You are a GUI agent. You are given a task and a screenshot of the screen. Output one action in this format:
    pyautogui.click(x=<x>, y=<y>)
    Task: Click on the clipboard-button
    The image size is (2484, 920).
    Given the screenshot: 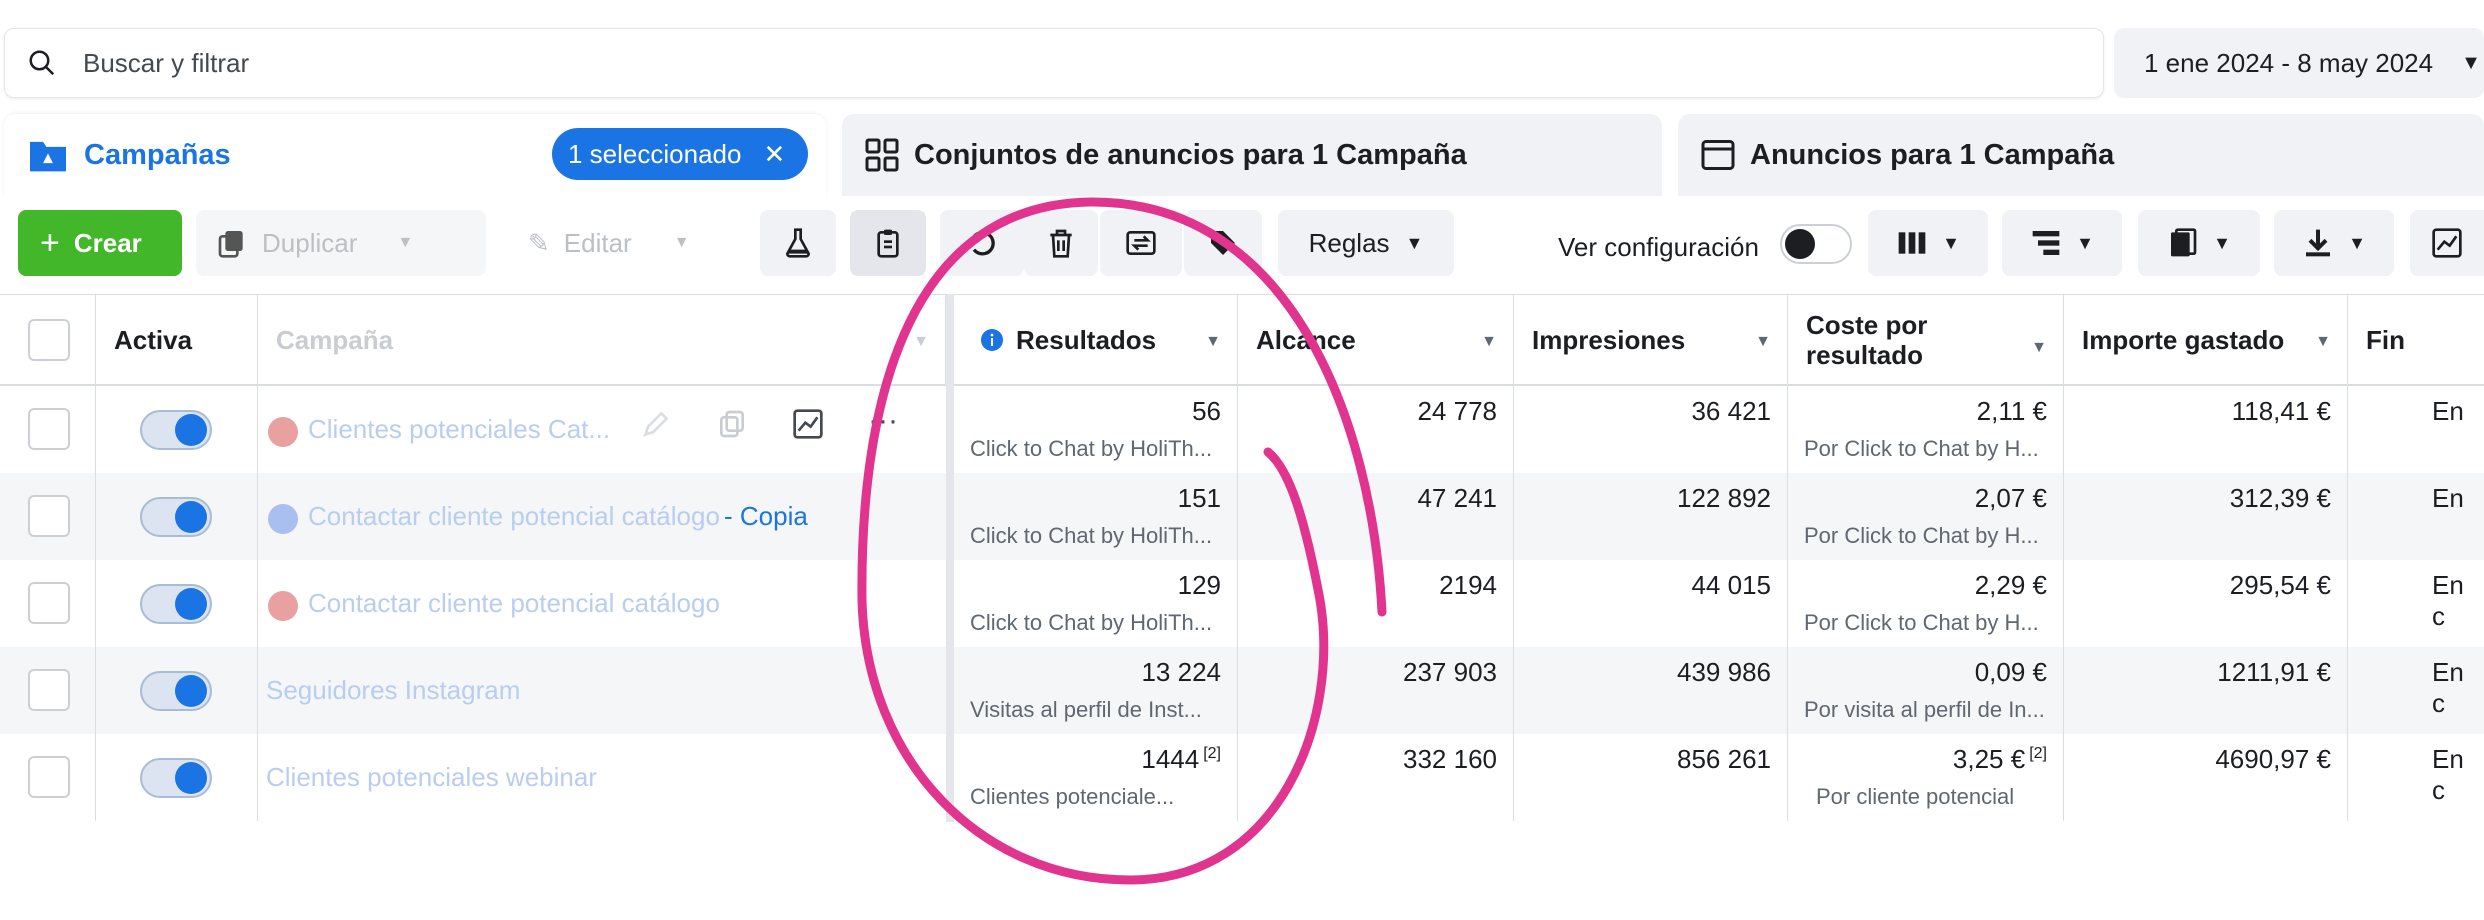 What is the action you would take?
    pyautogui.click(x=888, y=243)
    